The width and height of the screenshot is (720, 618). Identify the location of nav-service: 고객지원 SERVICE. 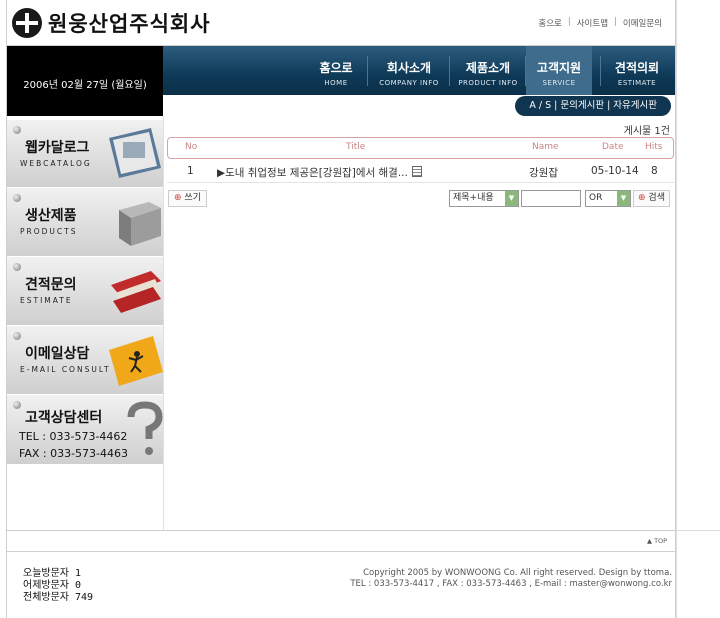
(559, 70).